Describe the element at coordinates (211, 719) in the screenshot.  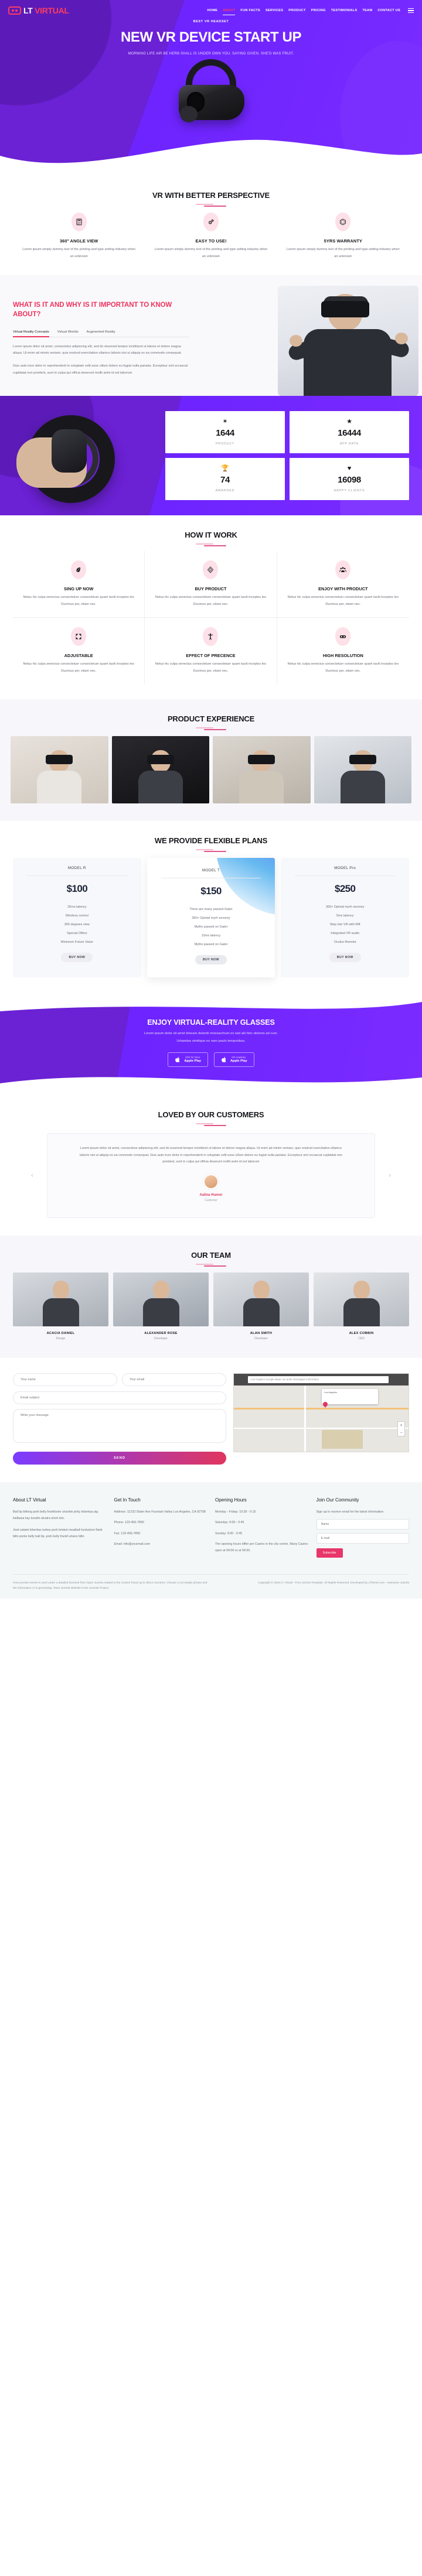
I see `product-experience-title: PRODUCT EXPERIENCE` at that location.